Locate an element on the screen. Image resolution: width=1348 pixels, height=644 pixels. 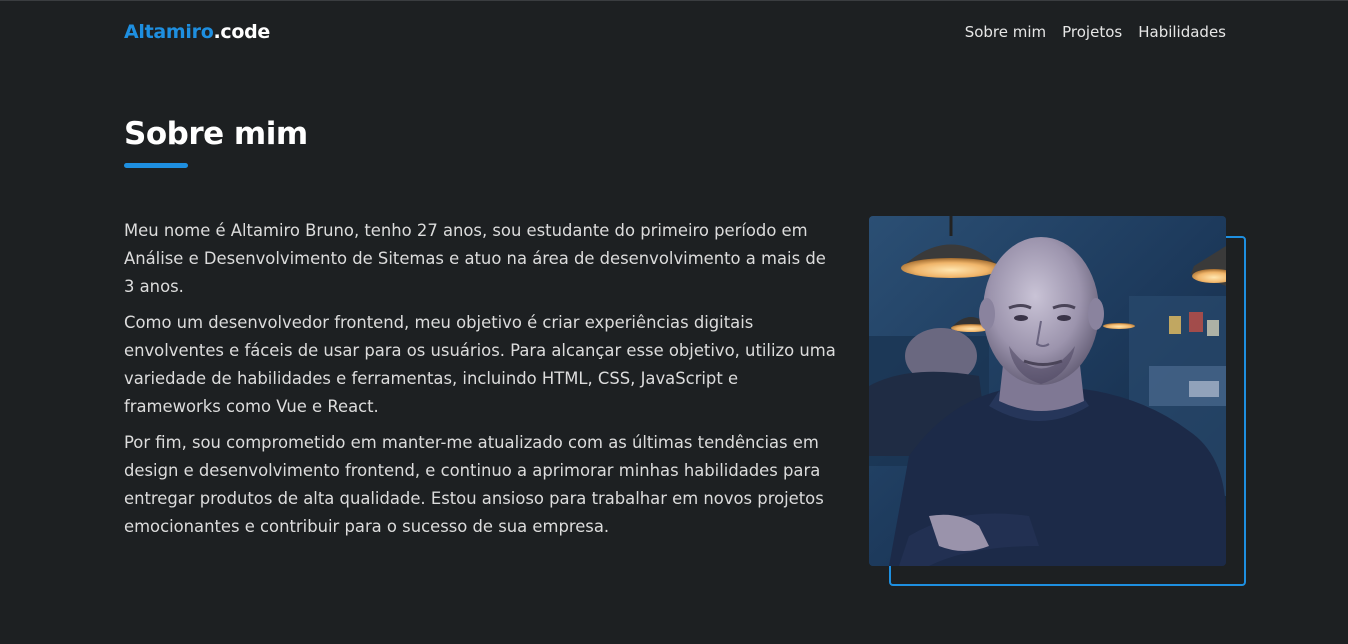
nav-link-habilidades: Habilidades is located at coordinates (1182, 32).